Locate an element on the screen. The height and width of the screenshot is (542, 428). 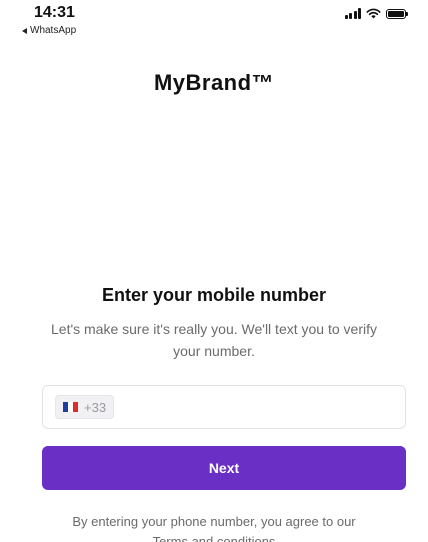
brand-logo: MyBrand™ is located at coordinates (214, 82).